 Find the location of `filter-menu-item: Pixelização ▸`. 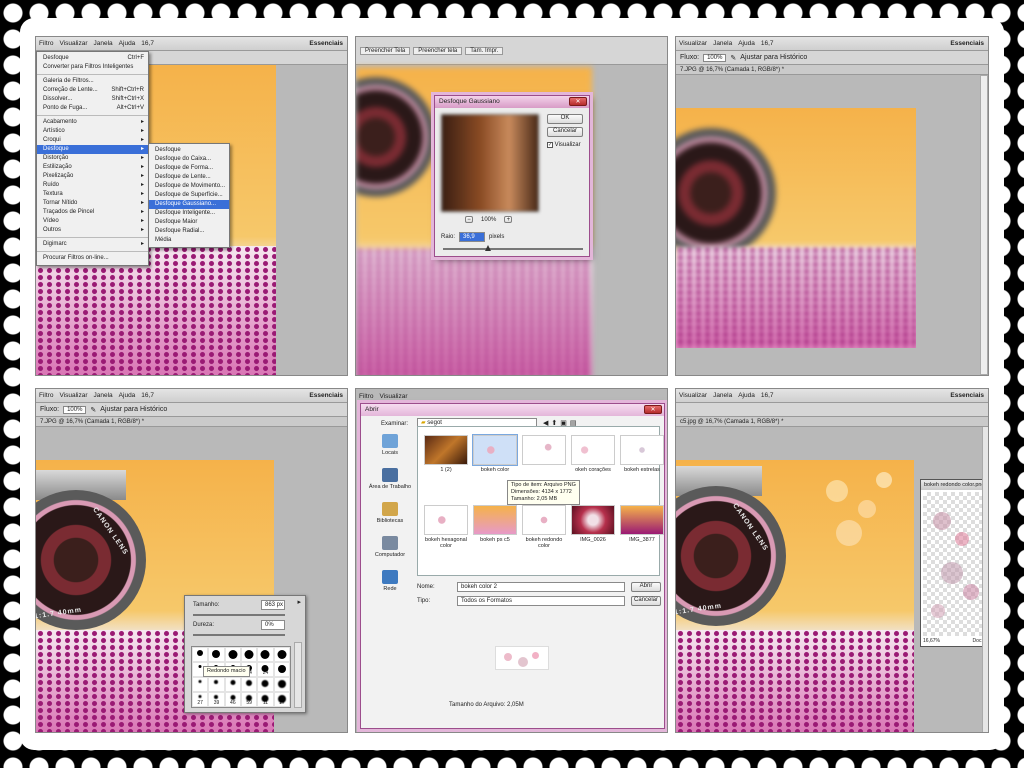

filter-menu-item: Pixelização ▸ is located at coordinates (92, 176).